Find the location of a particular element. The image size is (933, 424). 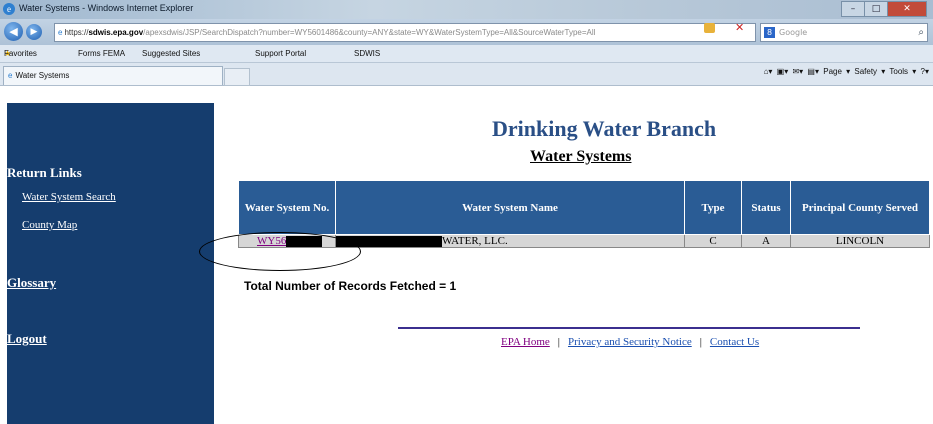

cell-type: C is located at coordinates (713, 241).